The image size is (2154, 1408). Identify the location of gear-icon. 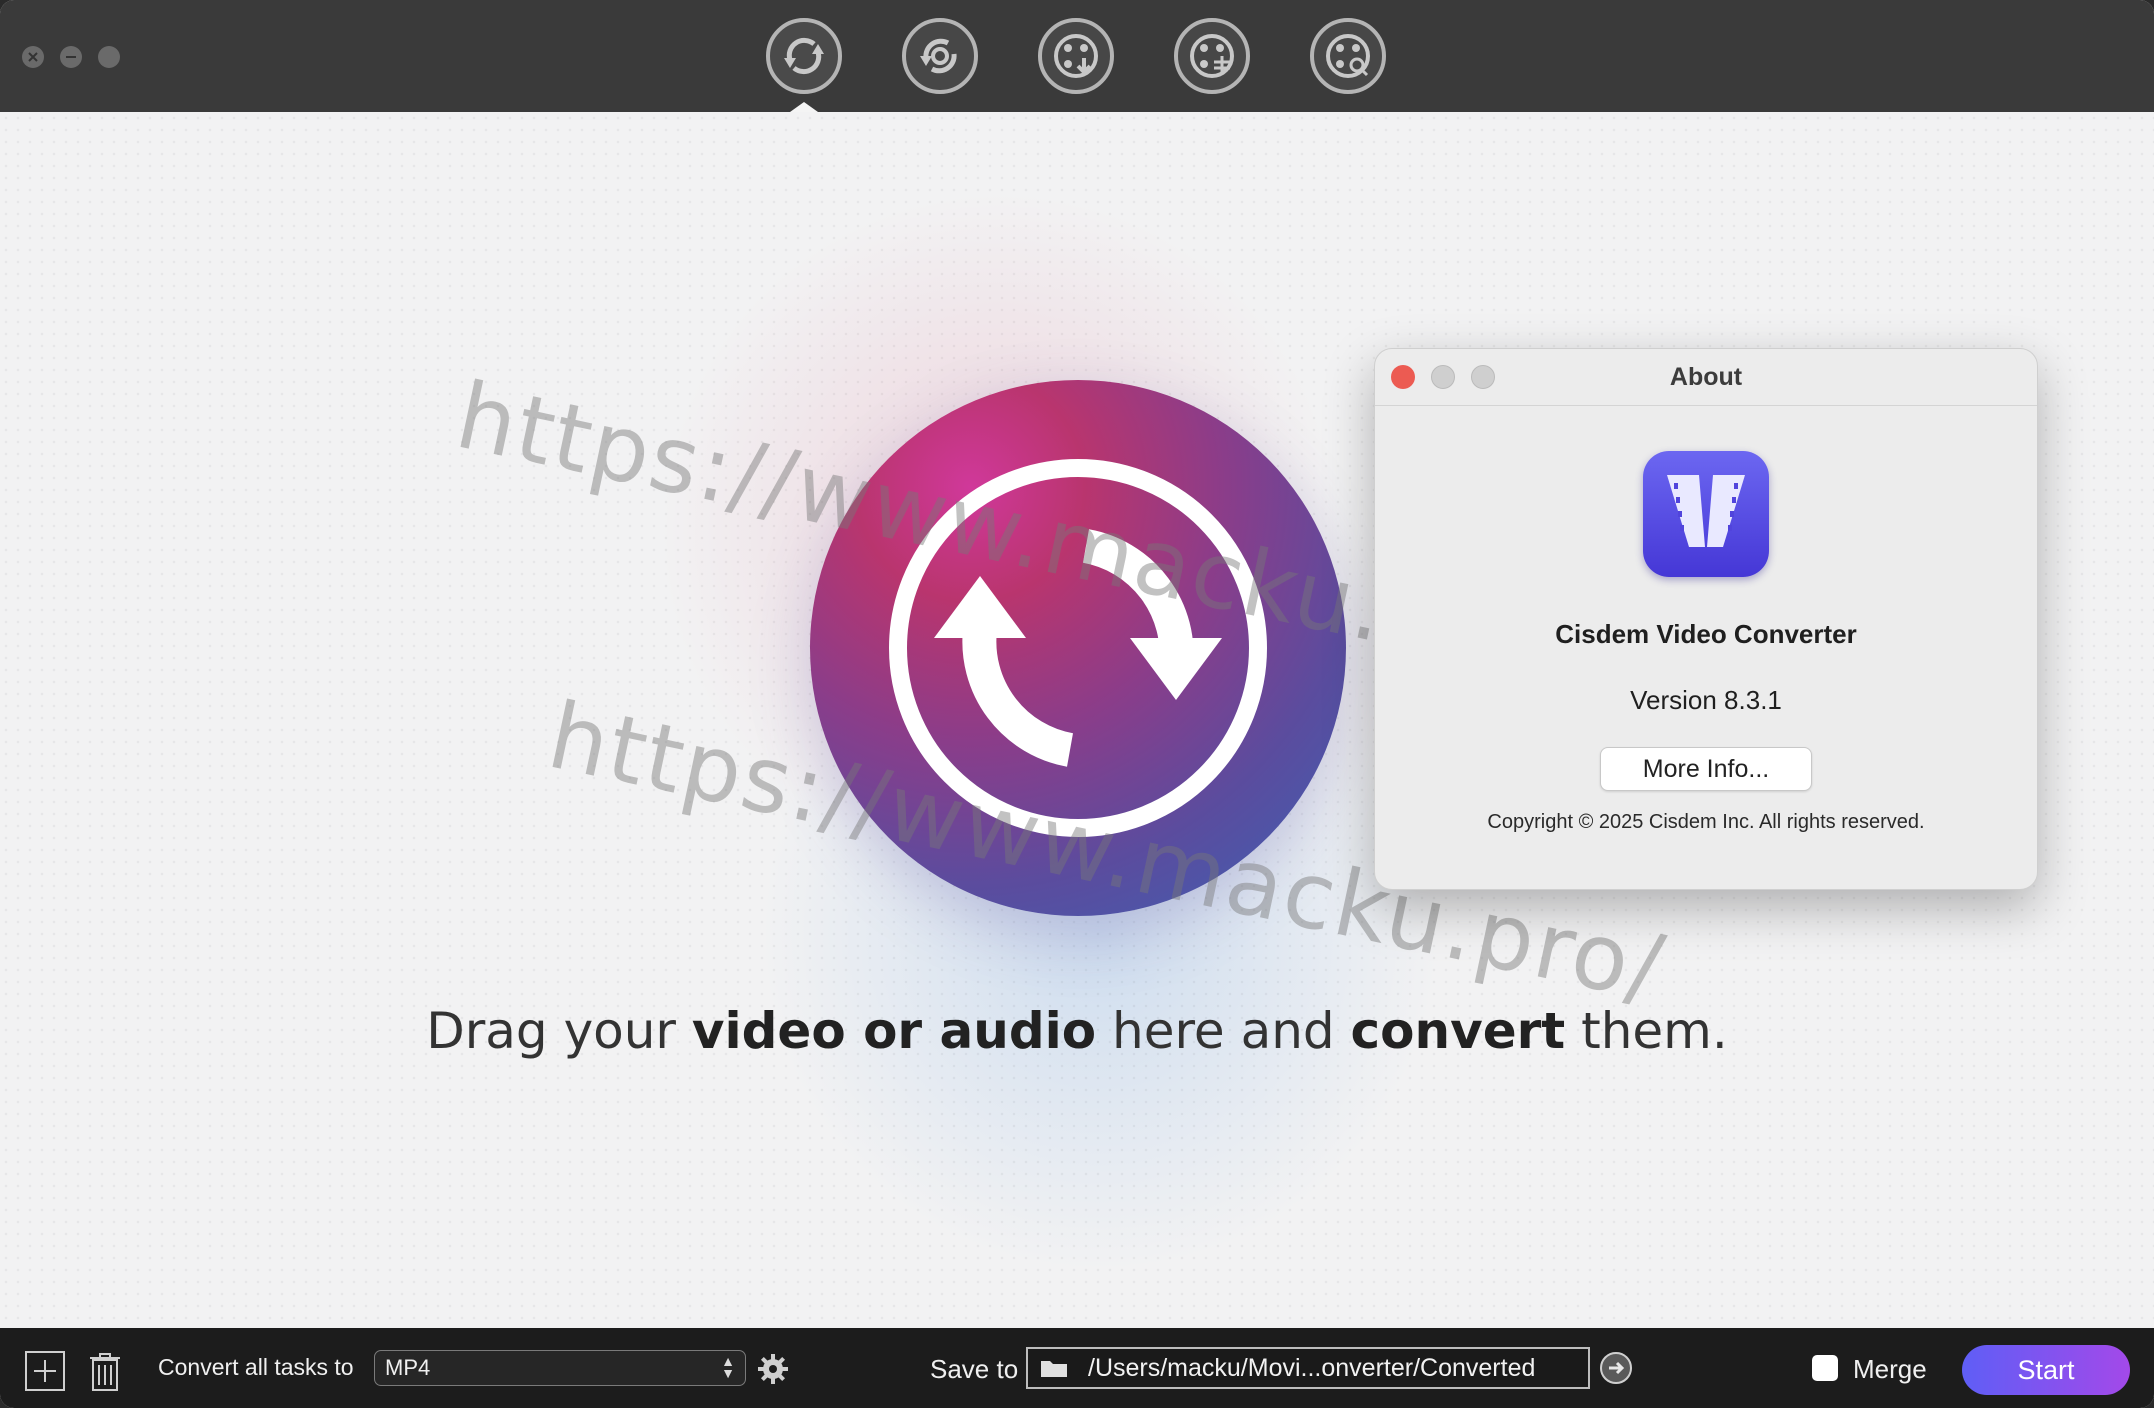
(773, 1369).